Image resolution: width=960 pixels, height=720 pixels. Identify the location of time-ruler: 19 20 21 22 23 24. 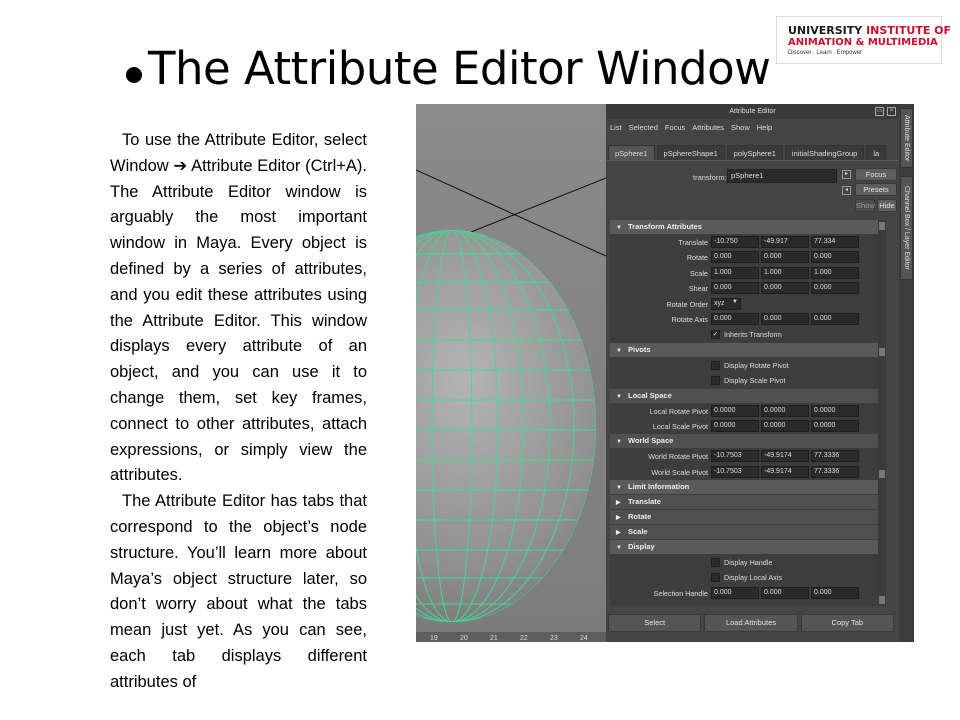
(511, 637).